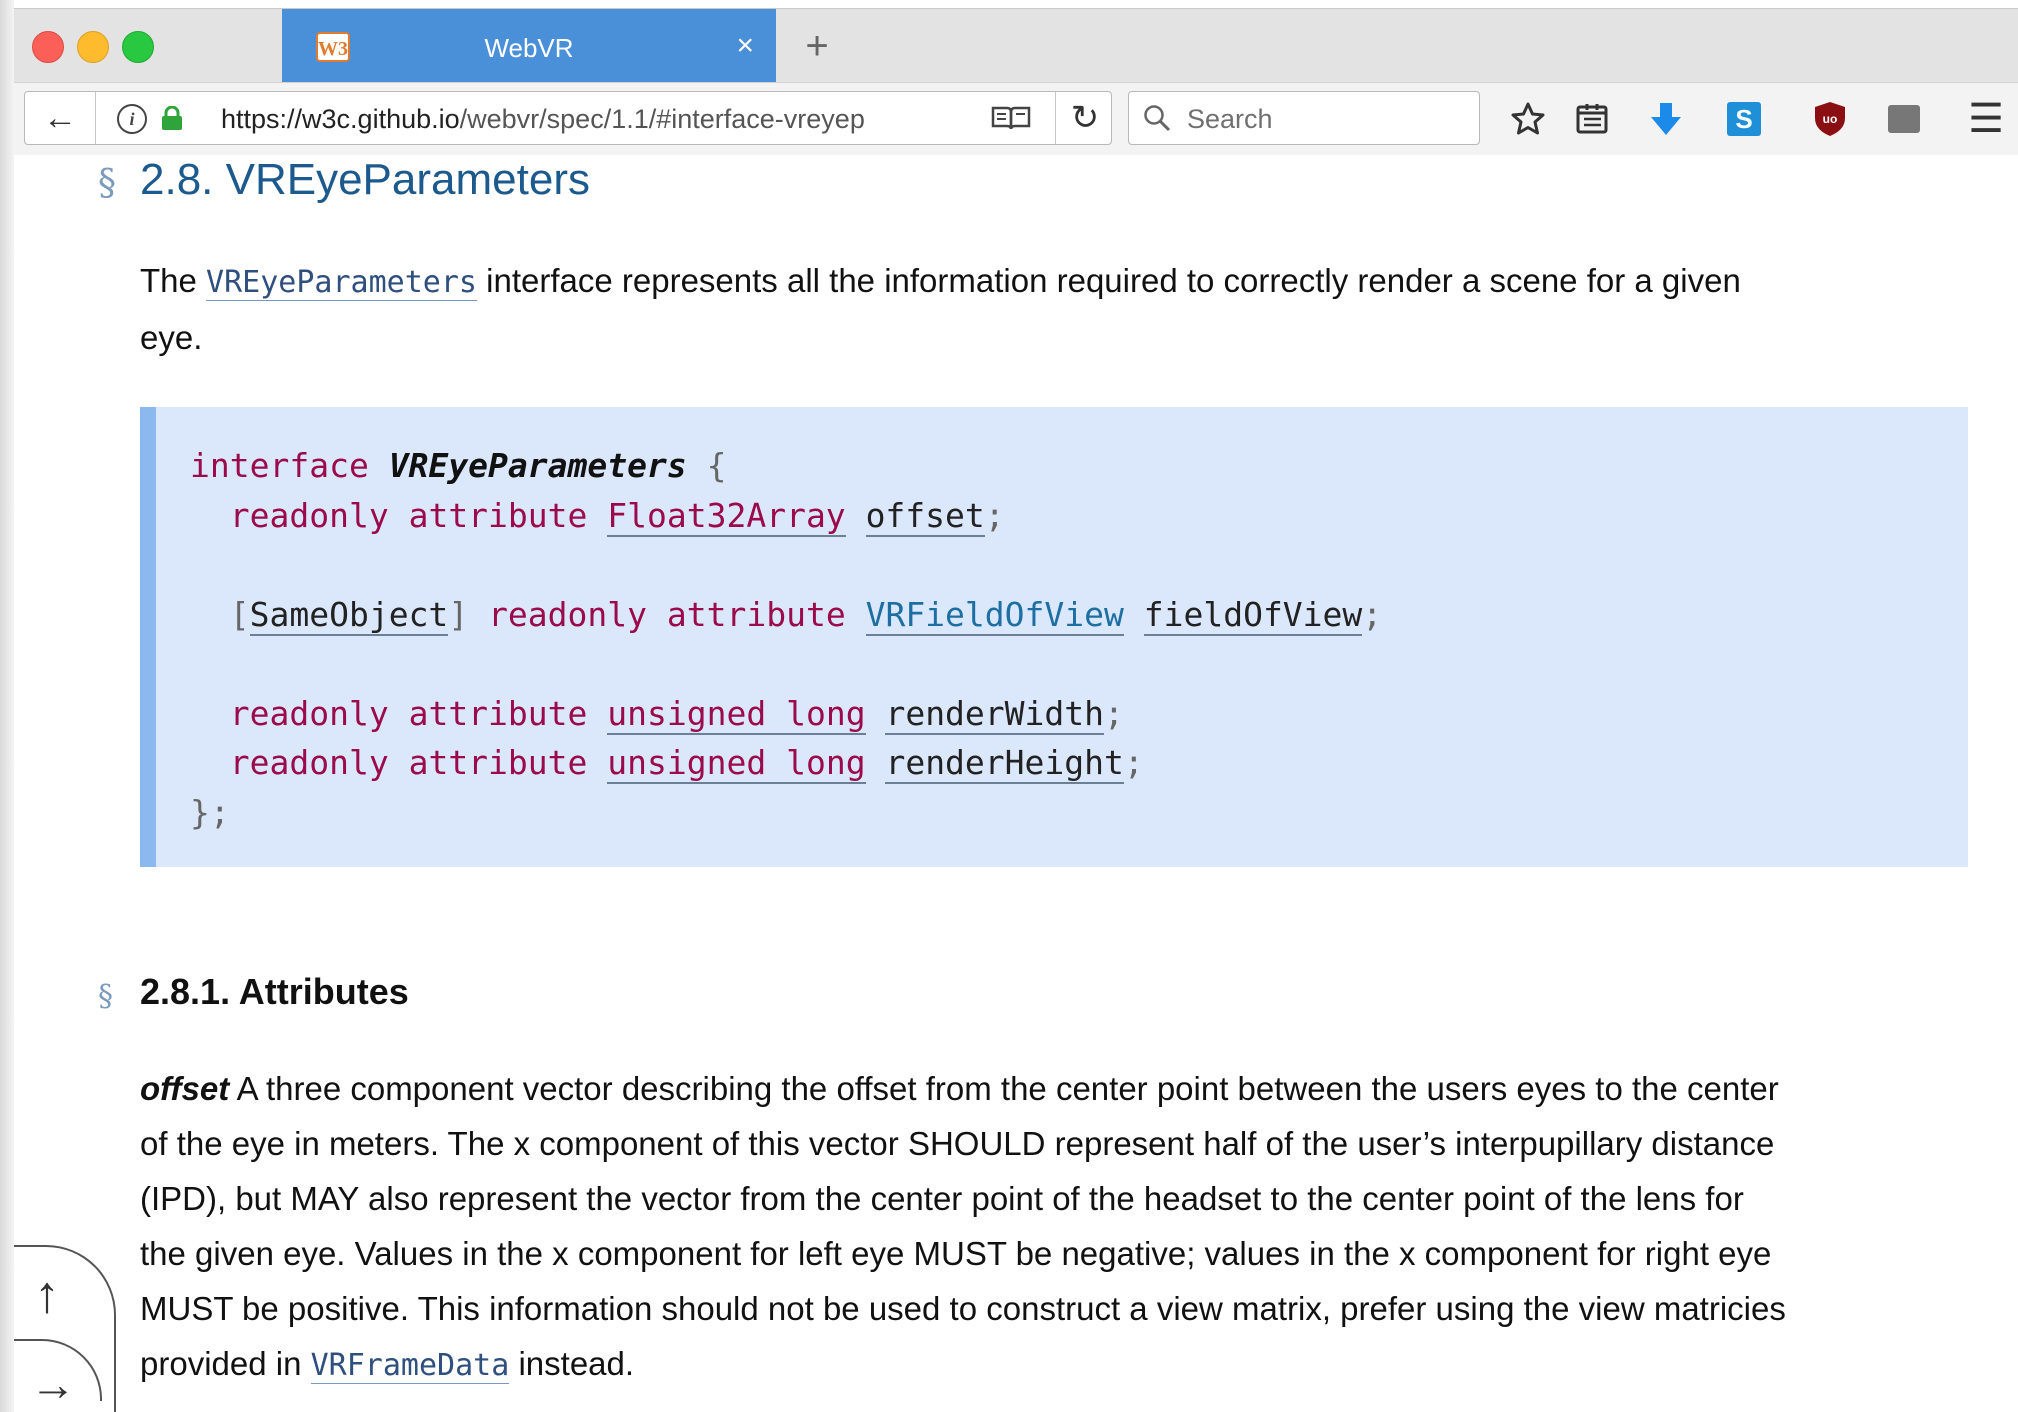  Describe the element at coordinates (1666, 119) in the screenshot. I see `download-arrow-icon` at that location.